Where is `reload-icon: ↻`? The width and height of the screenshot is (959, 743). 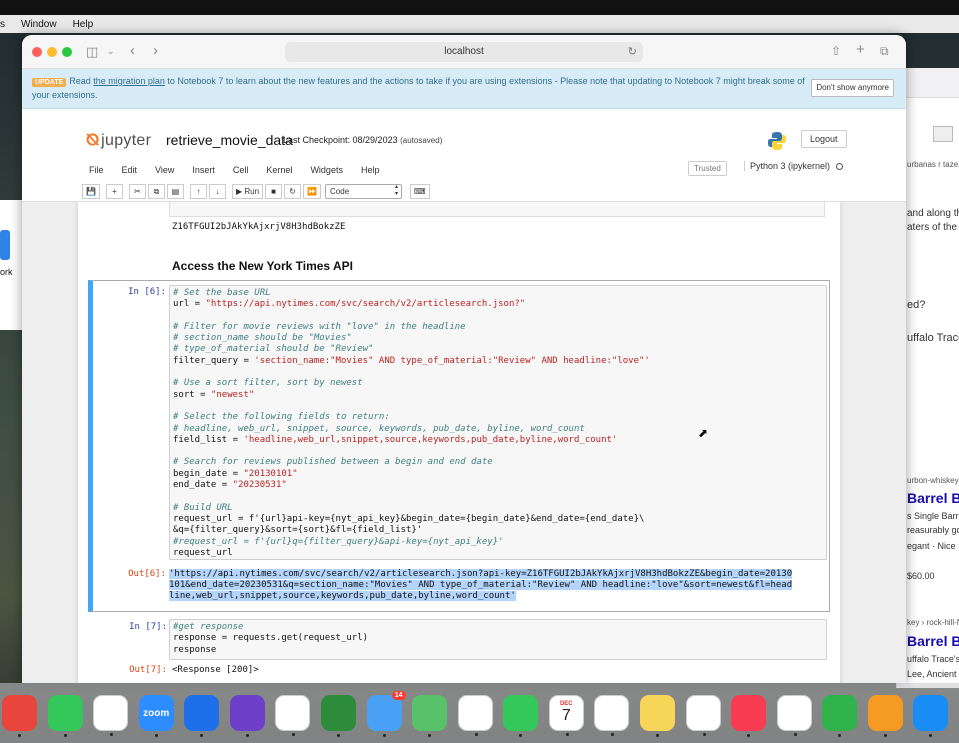 reload-icon: ↻ is located at coordinates (632, 52).